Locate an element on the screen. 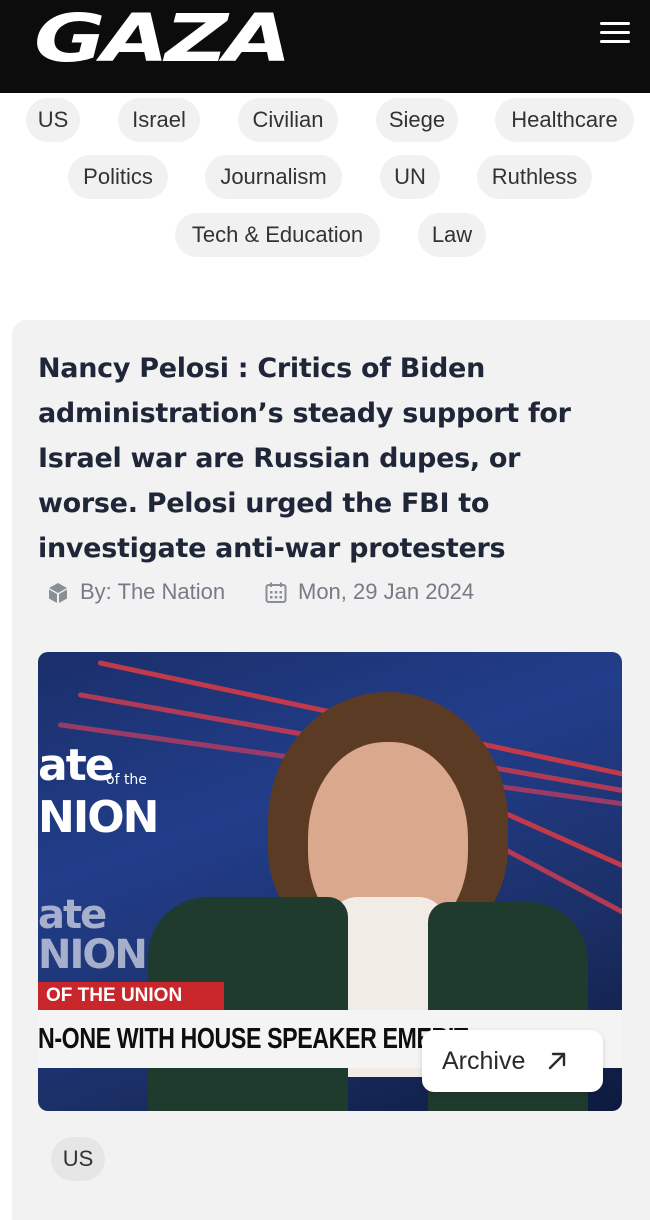 The height and width of the screenshot is (1220, 650). tag-ruthless: Ruthless is located at coordinates (534, 177).